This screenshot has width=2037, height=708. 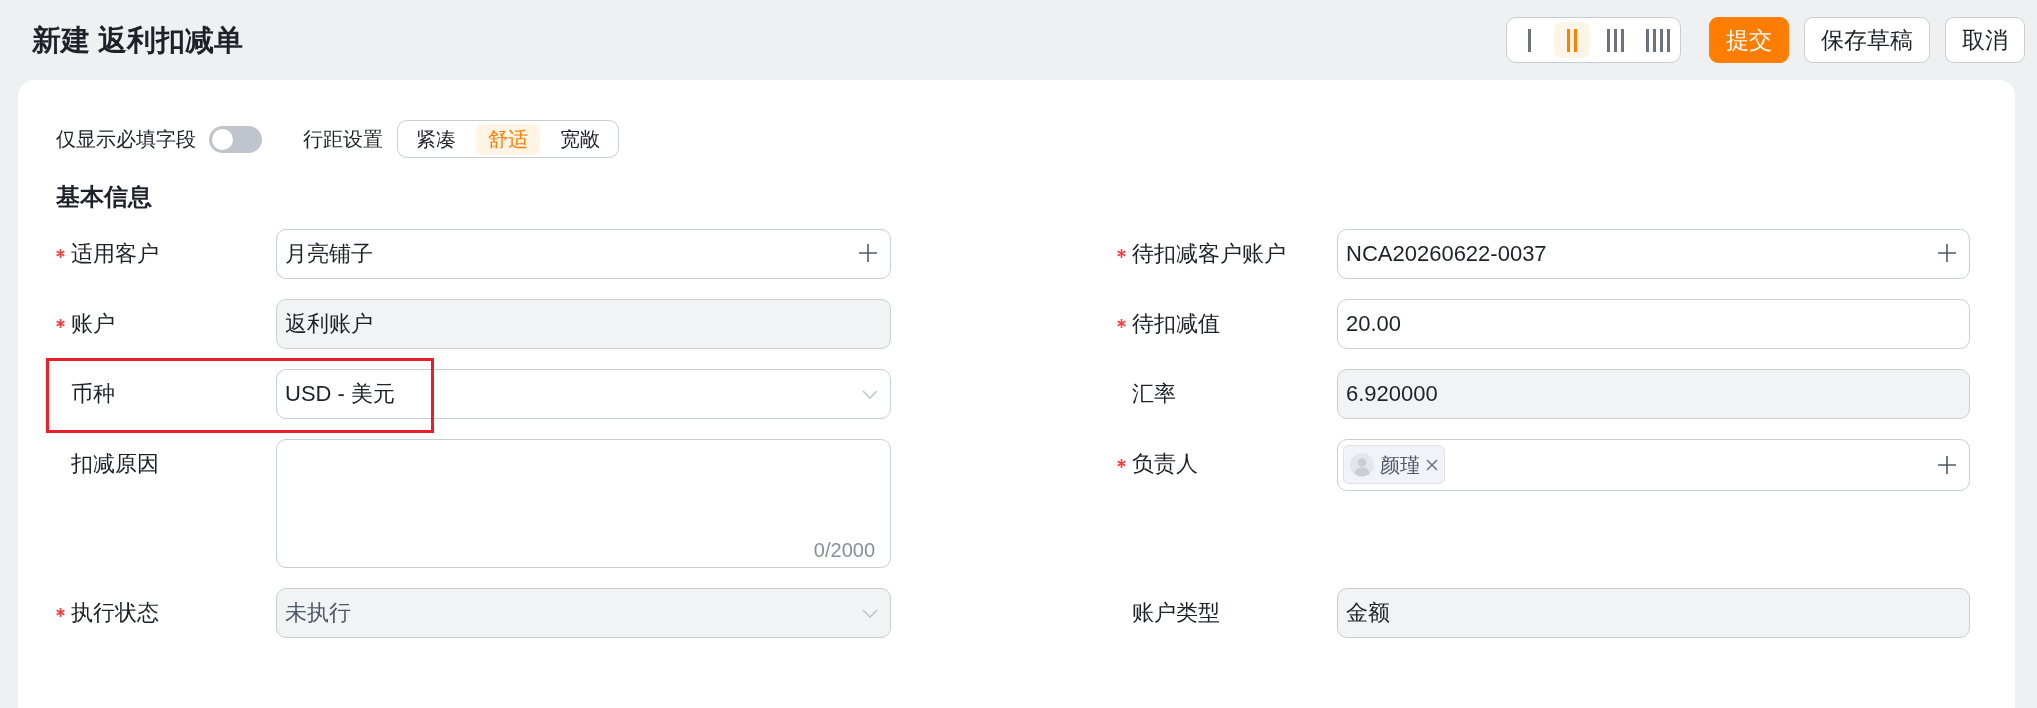 I want to click on spacing-option: 宽敞, so click(x=580, y=139).